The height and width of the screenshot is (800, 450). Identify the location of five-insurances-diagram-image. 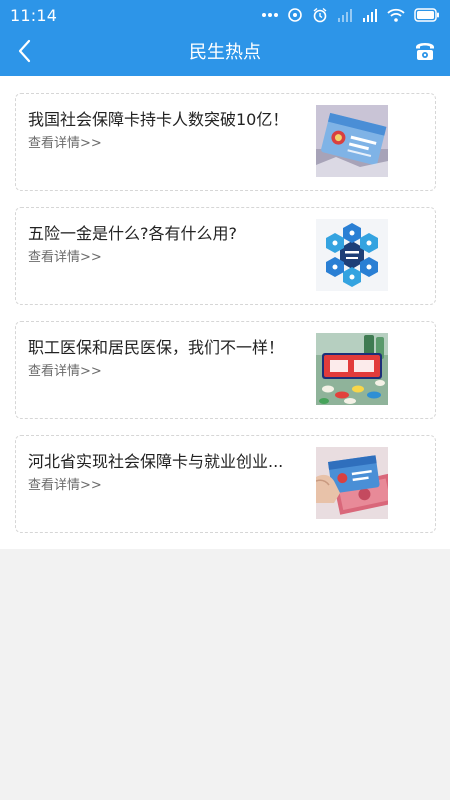
(352, 255).